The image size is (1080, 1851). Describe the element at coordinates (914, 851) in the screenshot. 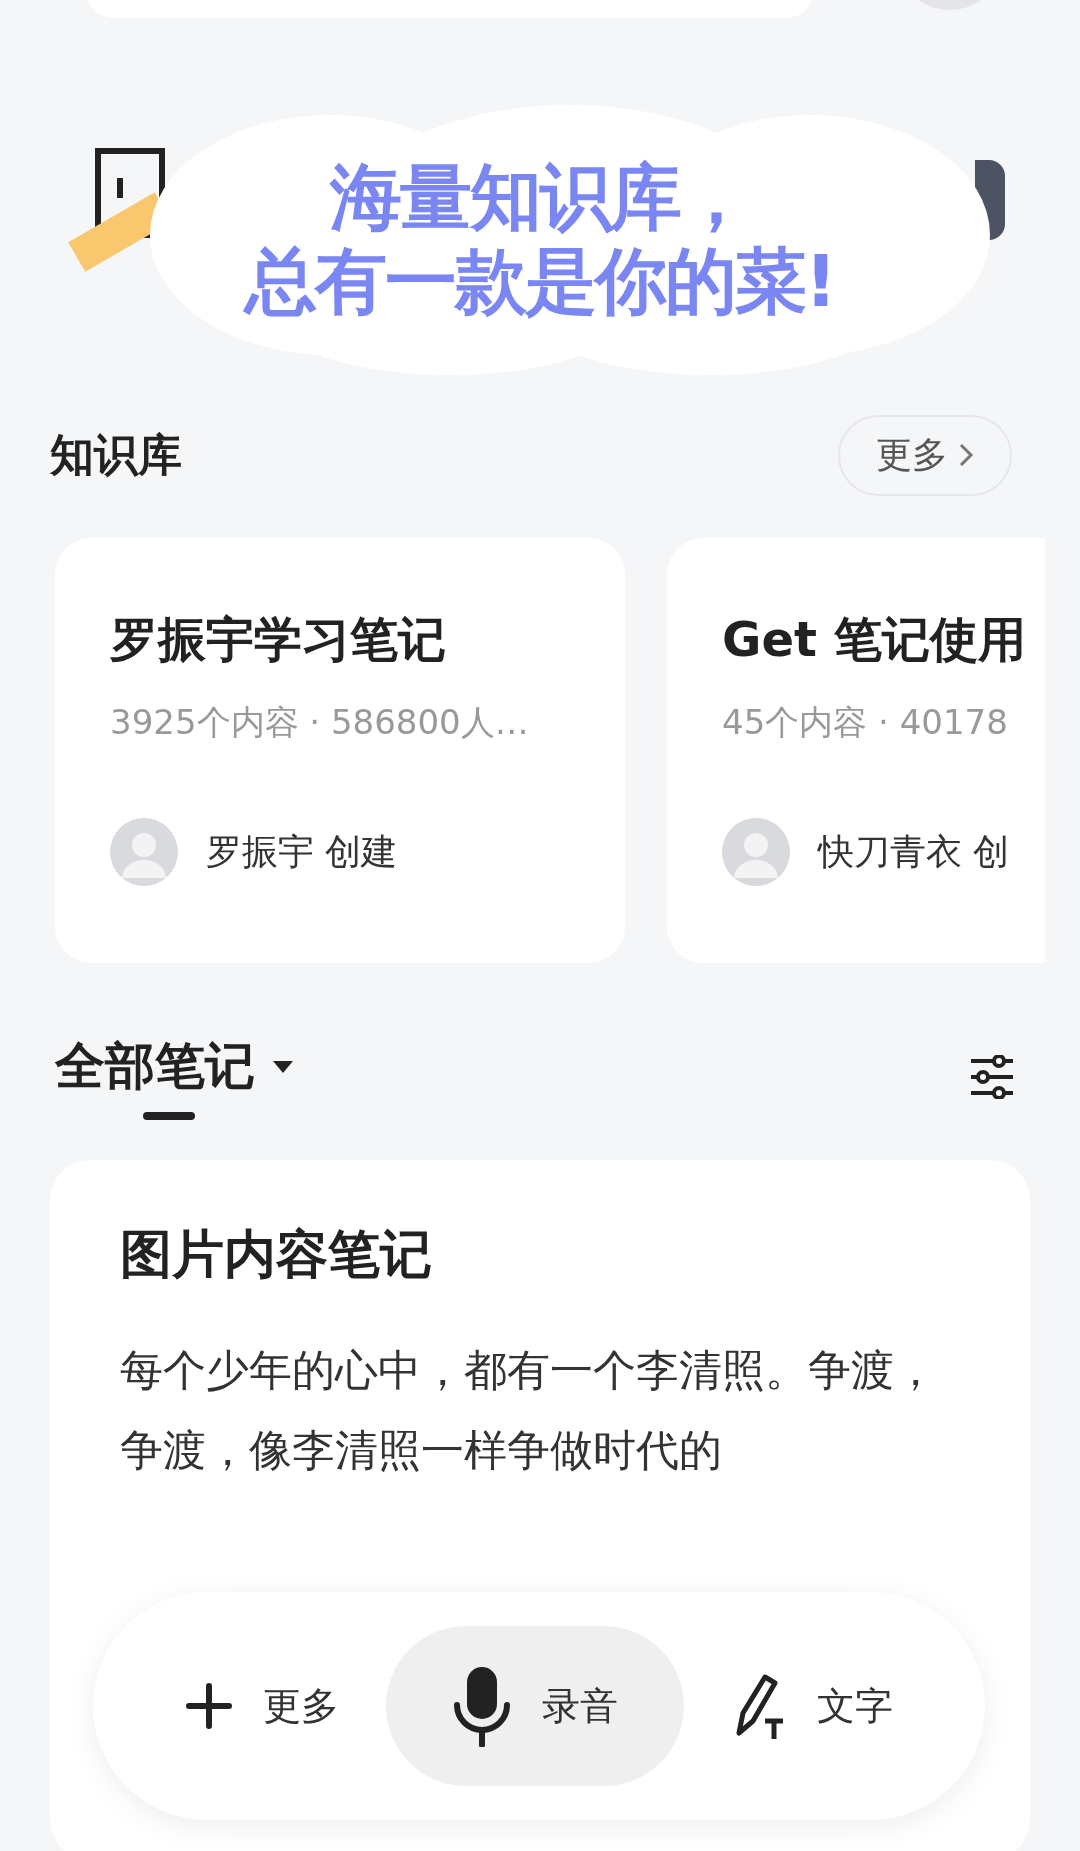

I see `author-name: 快刀青衣 创` at that location.